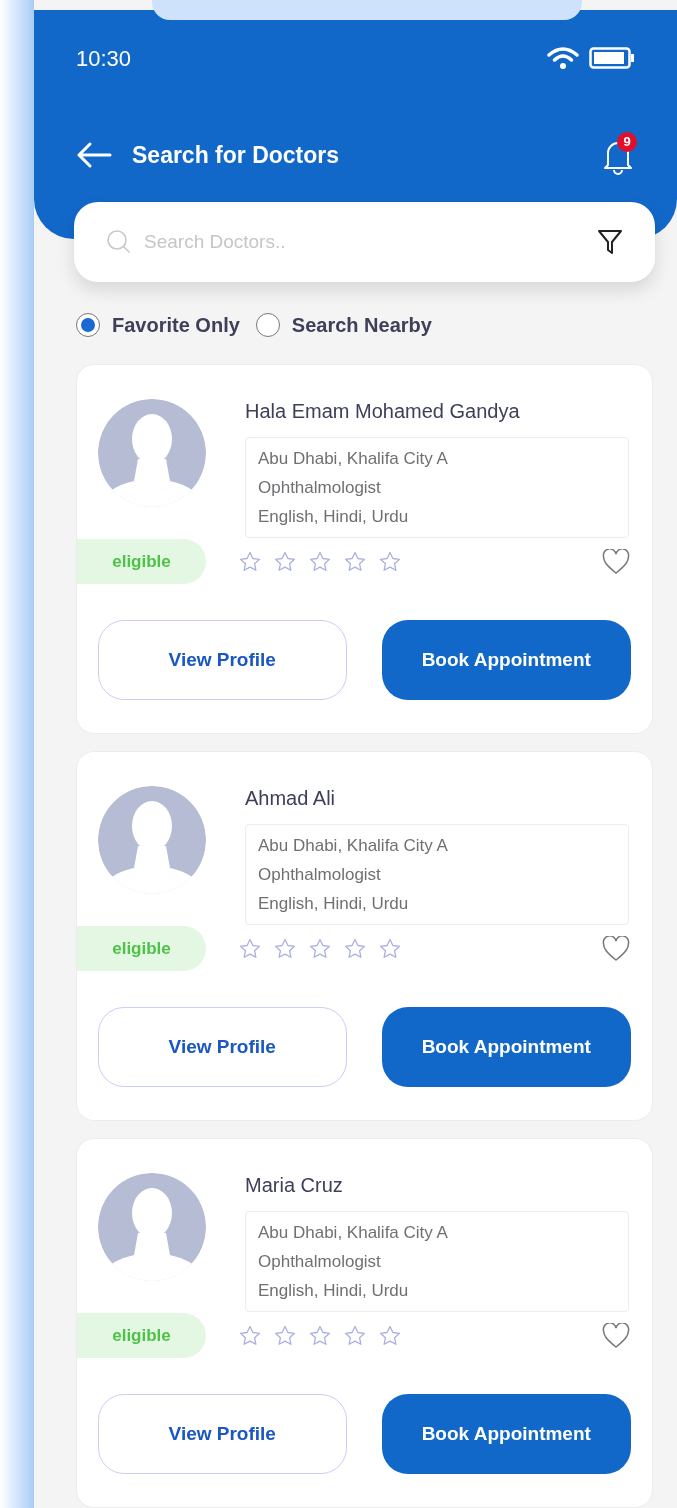 The image size is (677, 1508). I want to click on doctor-name: Maria Cruz, so click(294, 1185).